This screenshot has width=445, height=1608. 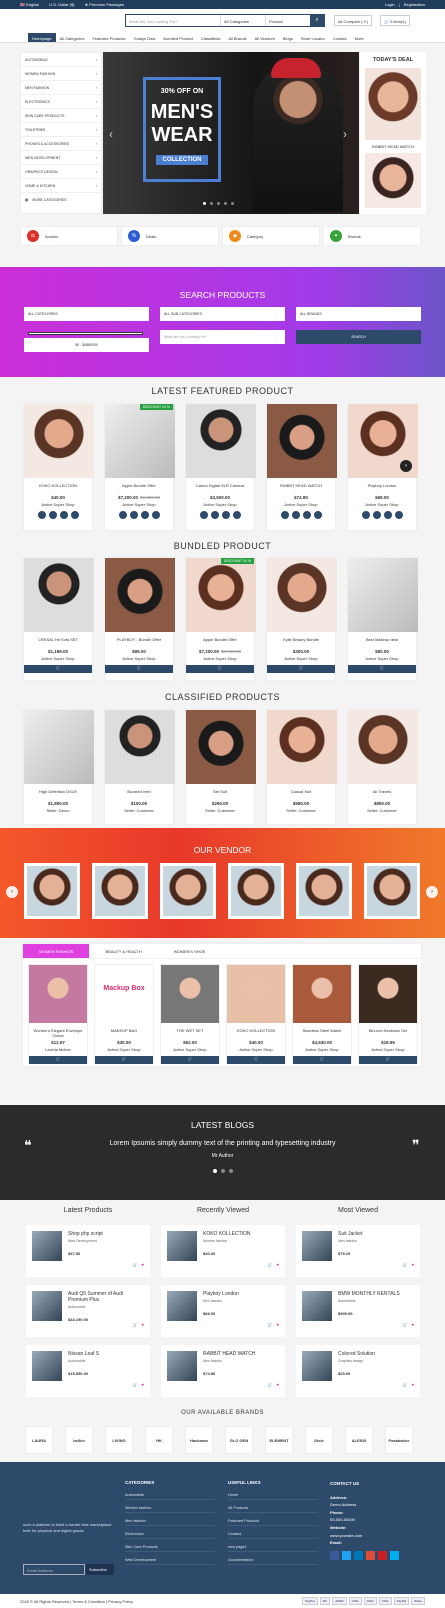 I want to click on product-name: Casual Suit, so click(x=301, y=794).